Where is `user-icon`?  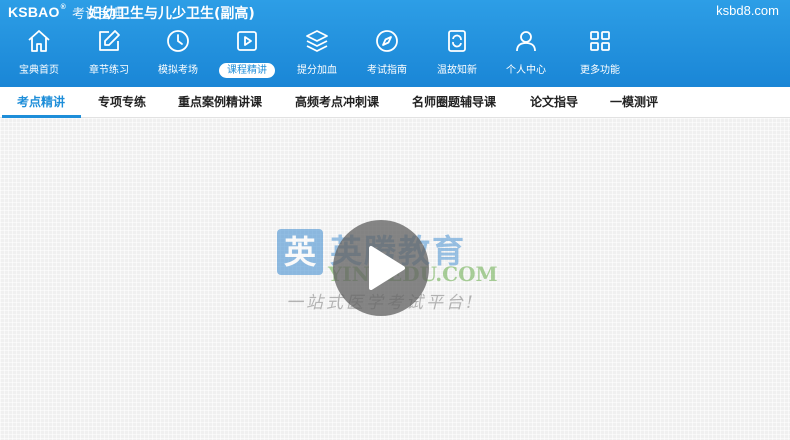 user-icon is located at coordinates (526, 41).